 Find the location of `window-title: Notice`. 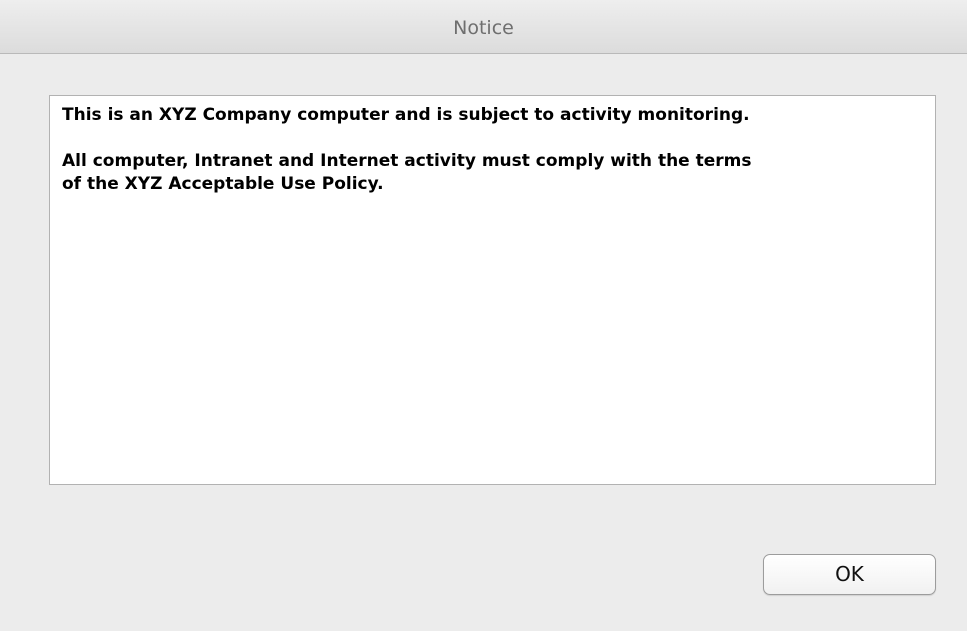

window-title: Notice is located at coordinates (483, 28).